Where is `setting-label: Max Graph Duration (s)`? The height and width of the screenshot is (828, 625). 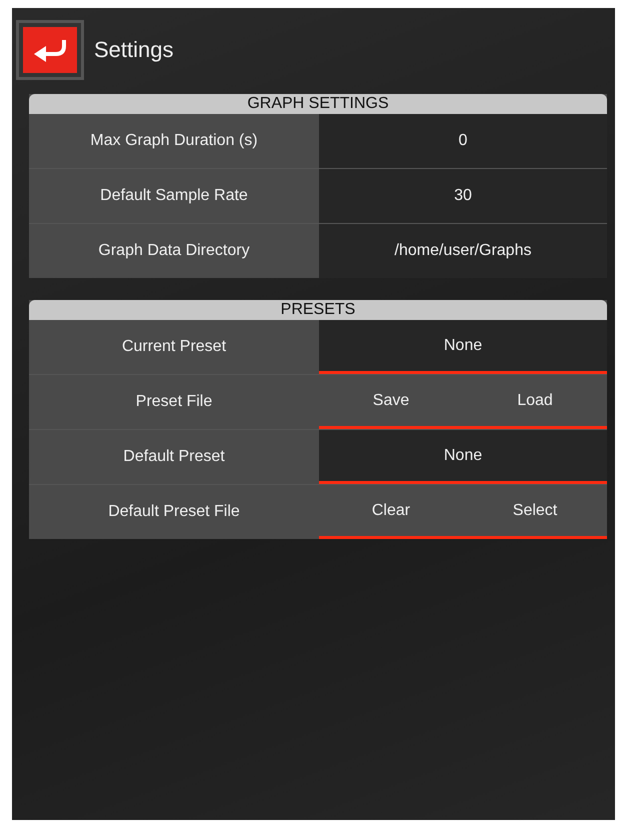
setting-label: Max Graph Duration (s) is located at coordinates (174, 141).